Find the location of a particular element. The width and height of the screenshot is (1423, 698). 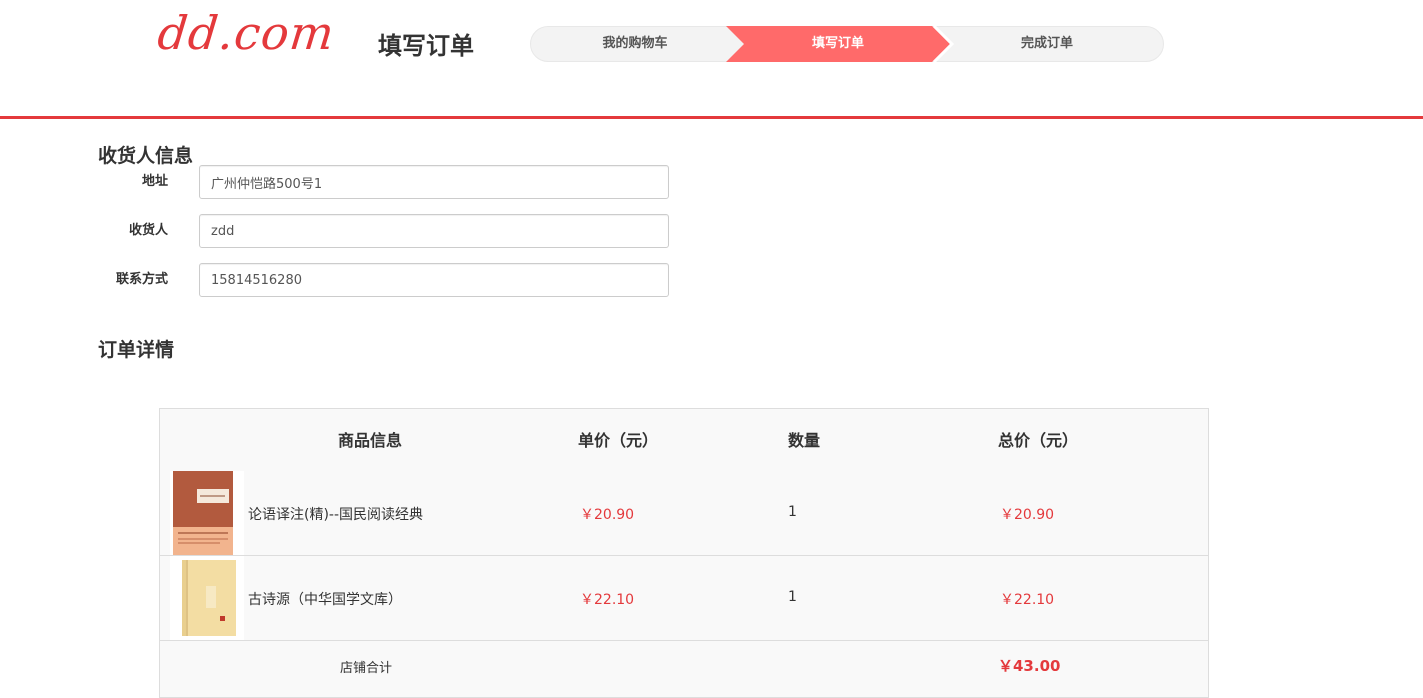

phone-row: 联系方式 is located at coordinates (388, 280).